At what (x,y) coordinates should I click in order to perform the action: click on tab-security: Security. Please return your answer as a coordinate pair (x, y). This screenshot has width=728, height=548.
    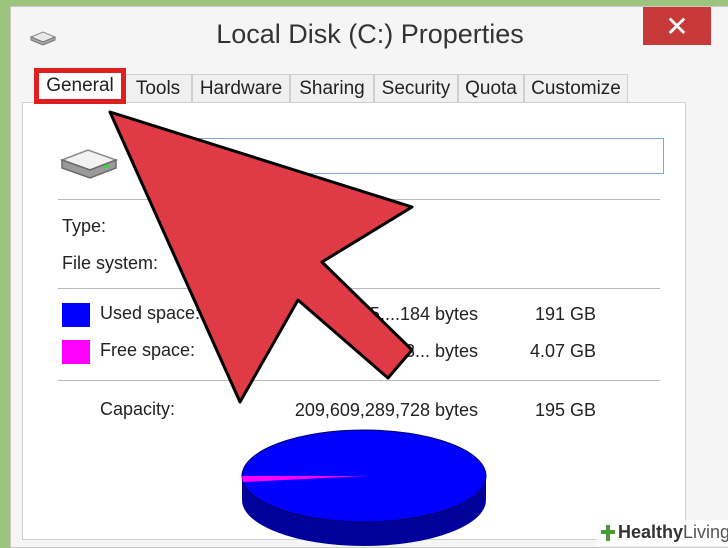
    Looking at the image, I should click on (416, 88).